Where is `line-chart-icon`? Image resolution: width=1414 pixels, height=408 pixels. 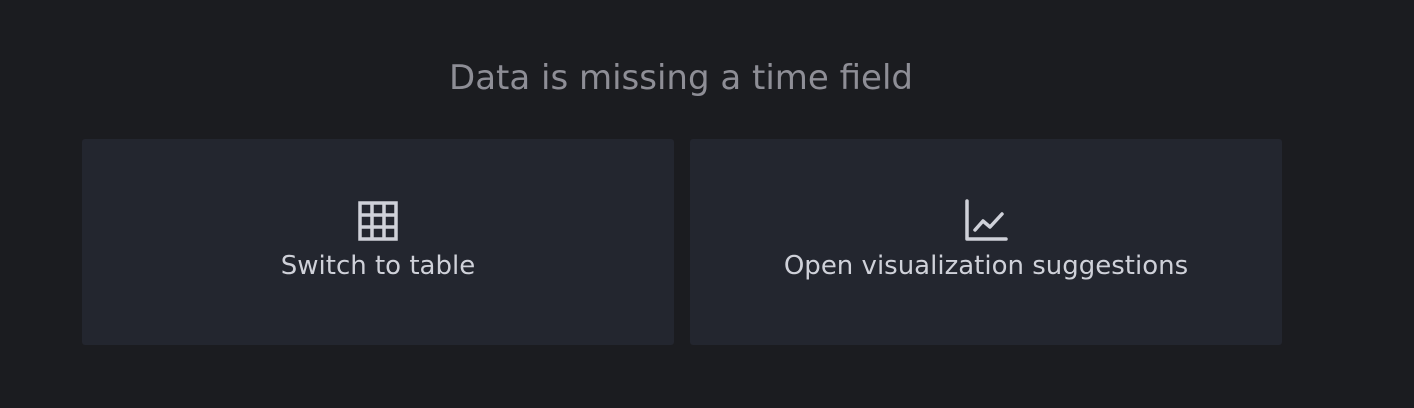
line-chart-icon is located at coordinates (986, 221).